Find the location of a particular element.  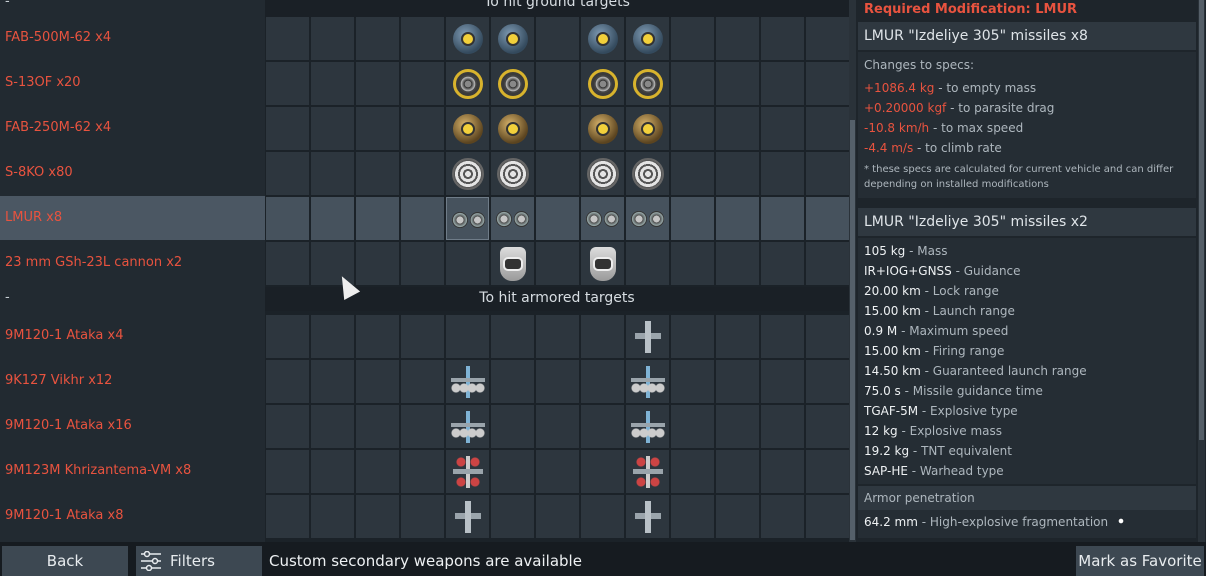

weapon-row-label: LMUR x8 is located at coordinates (132, 218).